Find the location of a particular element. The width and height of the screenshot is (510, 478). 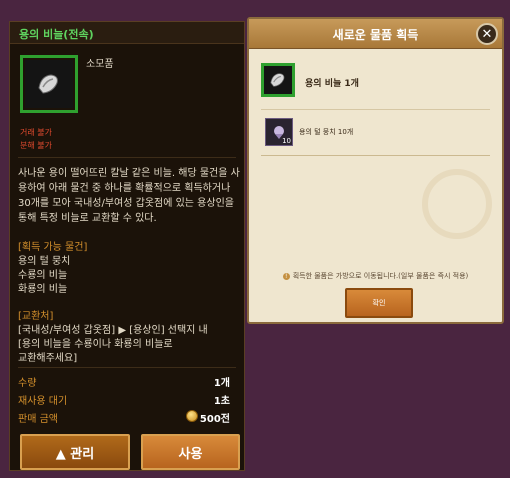

cooldown-row: 재사용 대기 1초 is located at coordinates (127, 399).